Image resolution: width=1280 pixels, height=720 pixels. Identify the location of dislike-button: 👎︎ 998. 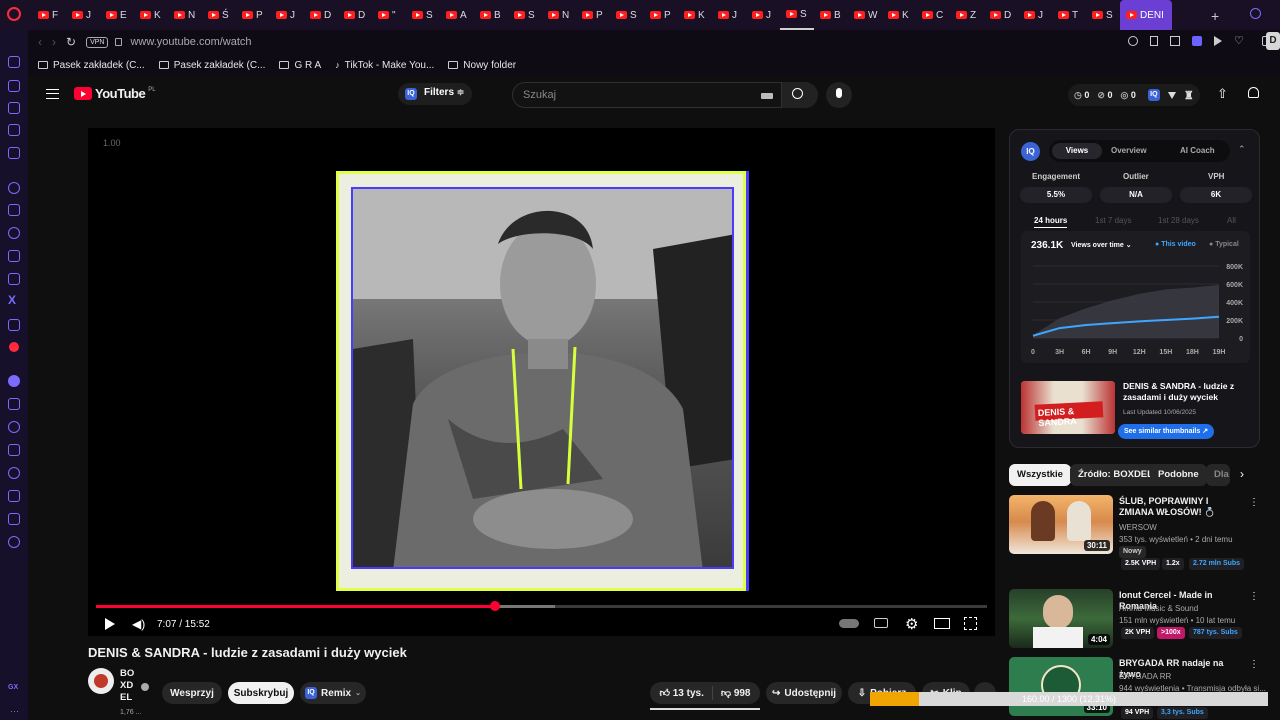
(736, 693).